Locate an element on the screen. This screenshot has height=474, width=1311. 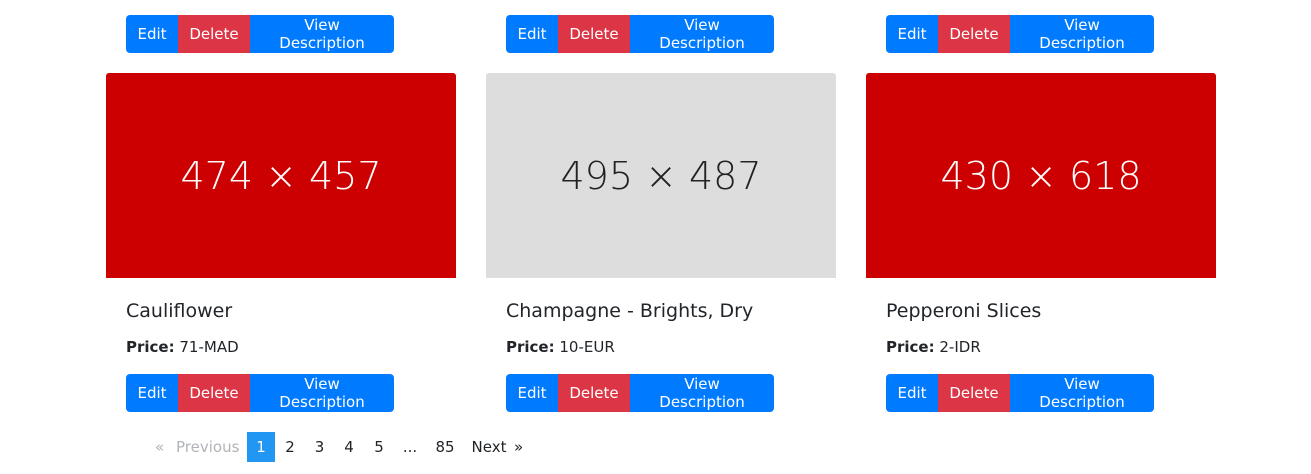
card-button-group-3: Edit Delete View Description is located at coordinates (1020, 393).